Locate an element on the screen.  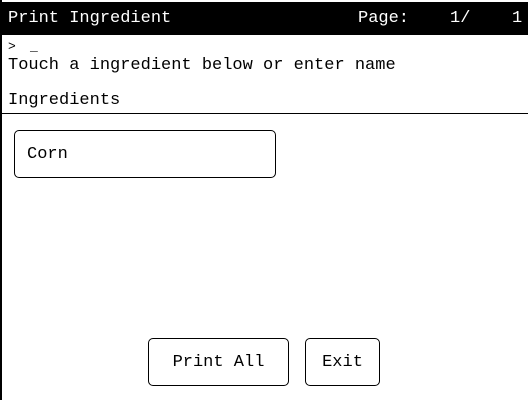
instruction-text: Touch a ingredient below or enter name is located at coordinates (202, 65).